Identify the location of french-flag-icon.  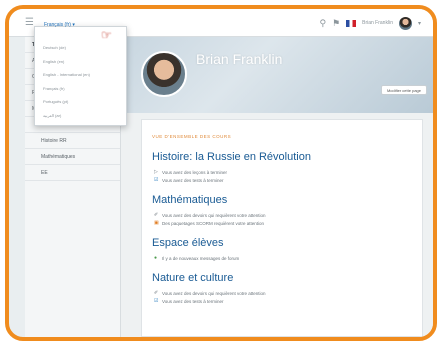
(351, 23).